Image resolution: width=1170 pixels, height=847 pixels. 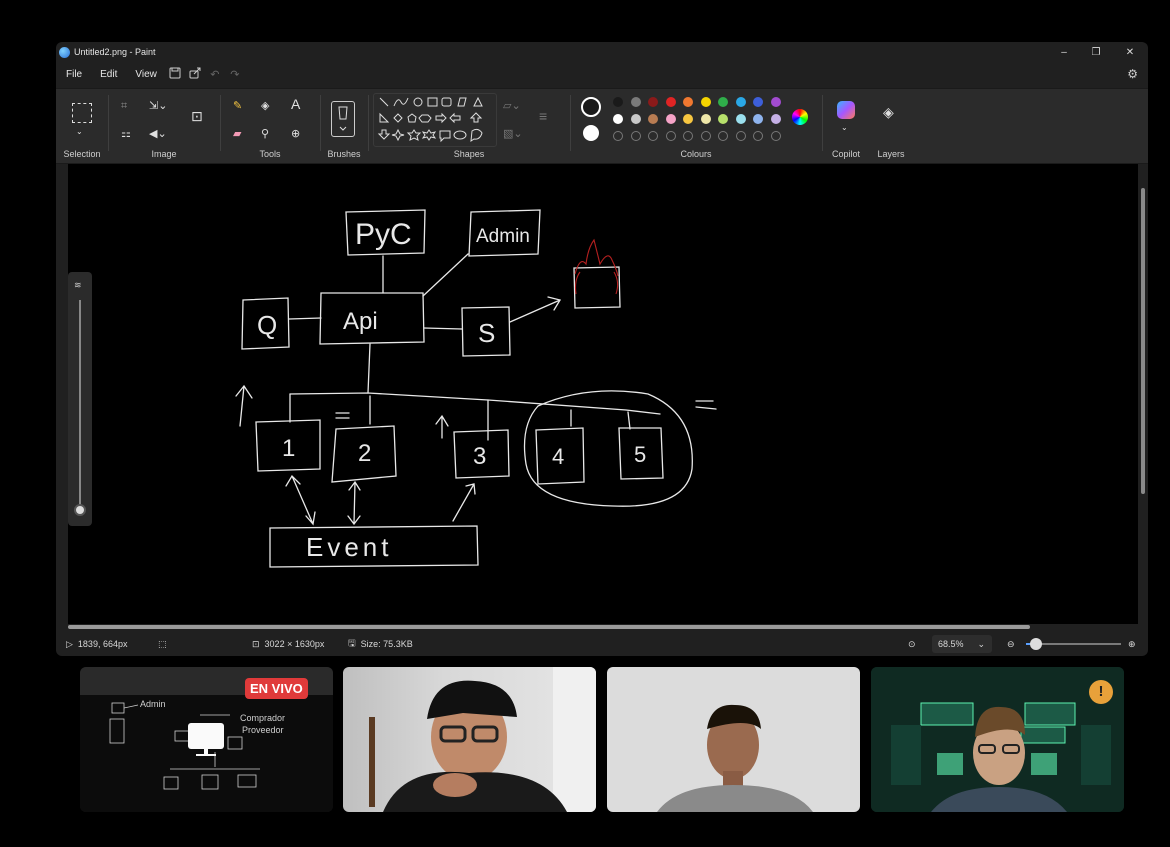 What do you see at coordinates (74, 74) in the screenshot?
I see `menu-file: File` at bounding box center [74, 74].